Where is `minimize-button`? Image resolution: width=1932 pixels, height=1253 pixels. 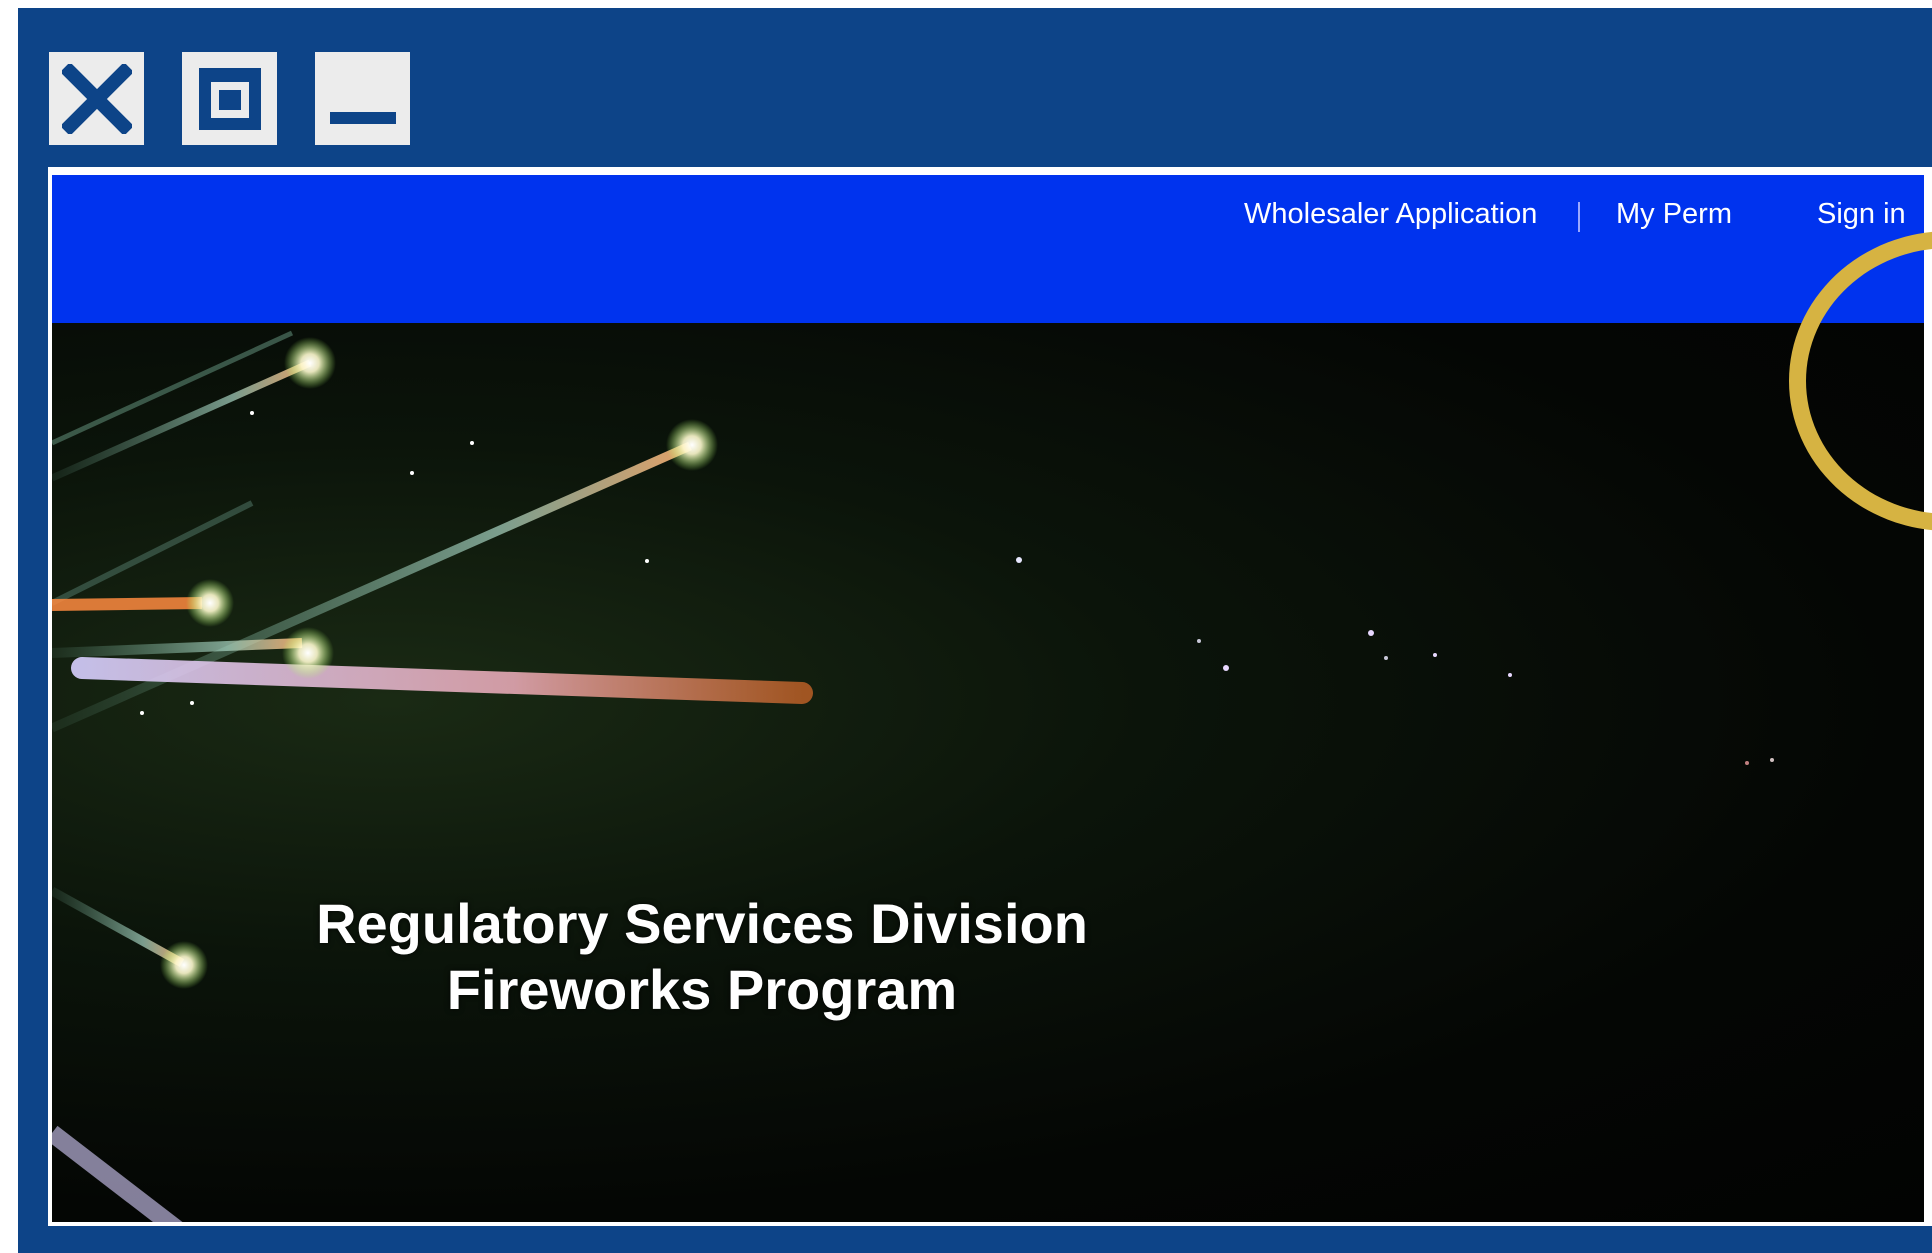
minimize-button is located at coordinates (362, 98).